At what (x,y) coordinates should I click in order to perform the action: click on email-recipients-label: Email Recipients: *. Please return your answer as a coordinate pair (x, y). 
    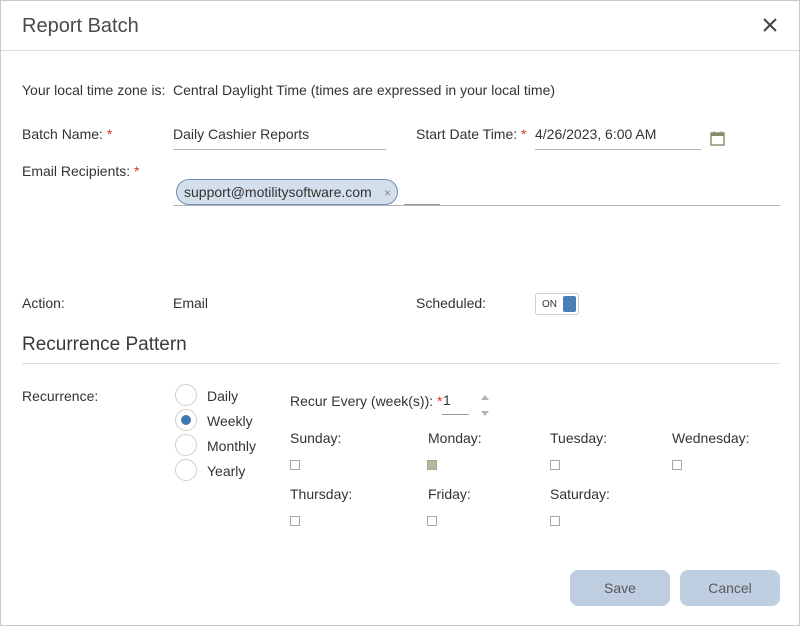
    Looking at the image, I should click on (81, 171).